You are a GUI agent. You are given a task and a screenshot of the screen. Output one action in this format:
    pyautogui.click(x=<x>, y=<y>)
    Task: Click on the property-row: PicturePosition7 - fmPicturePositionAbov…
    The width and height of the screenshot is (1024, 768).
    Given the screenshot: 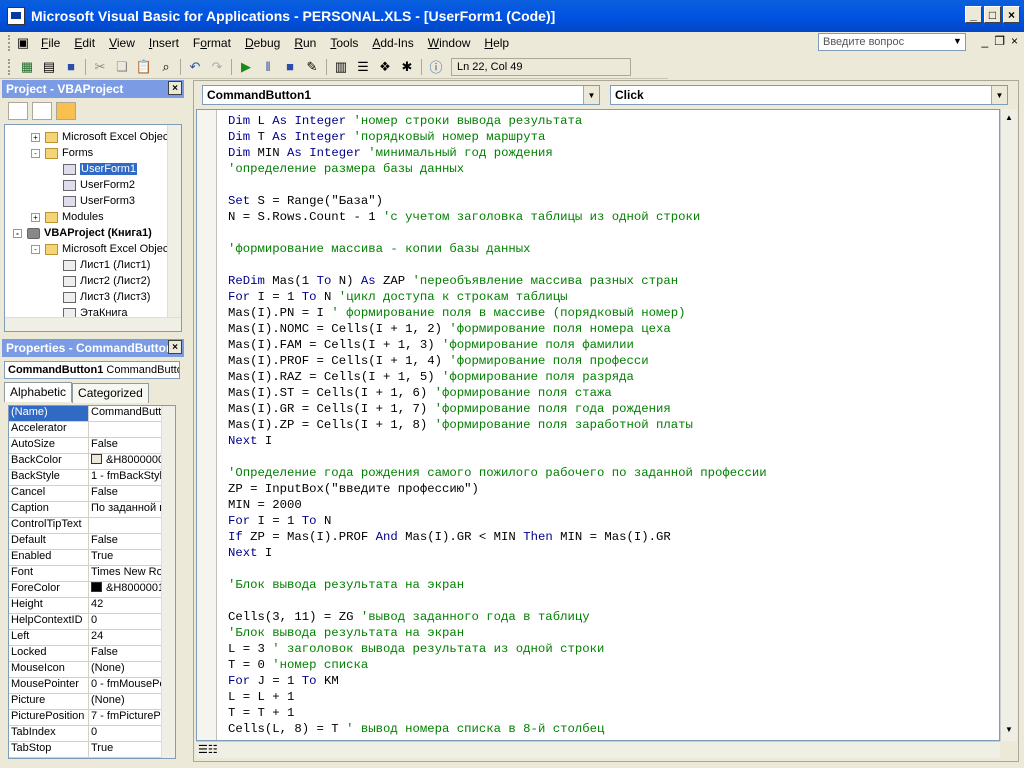 What is the action you would take?
    pyautogui.click(x=85, y=718)
    